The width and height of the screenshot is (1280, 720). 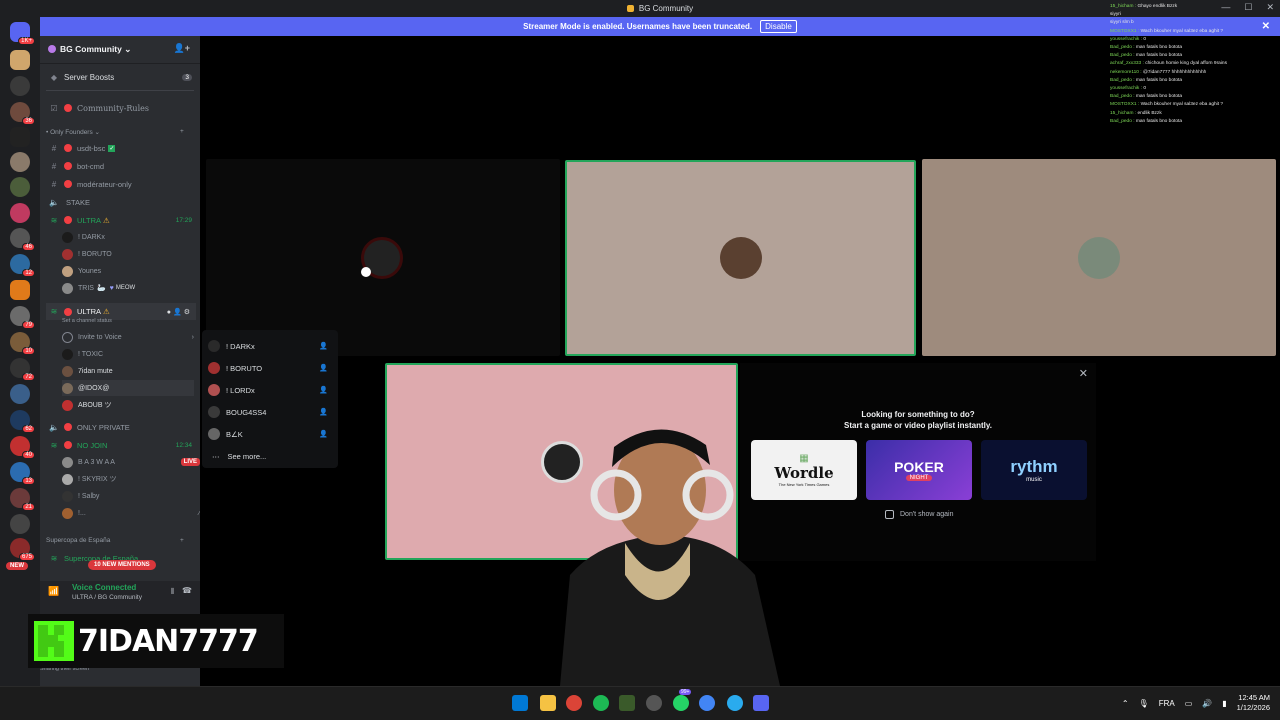 I want to click on file-explorer-icon, so click(x=548, y=703).